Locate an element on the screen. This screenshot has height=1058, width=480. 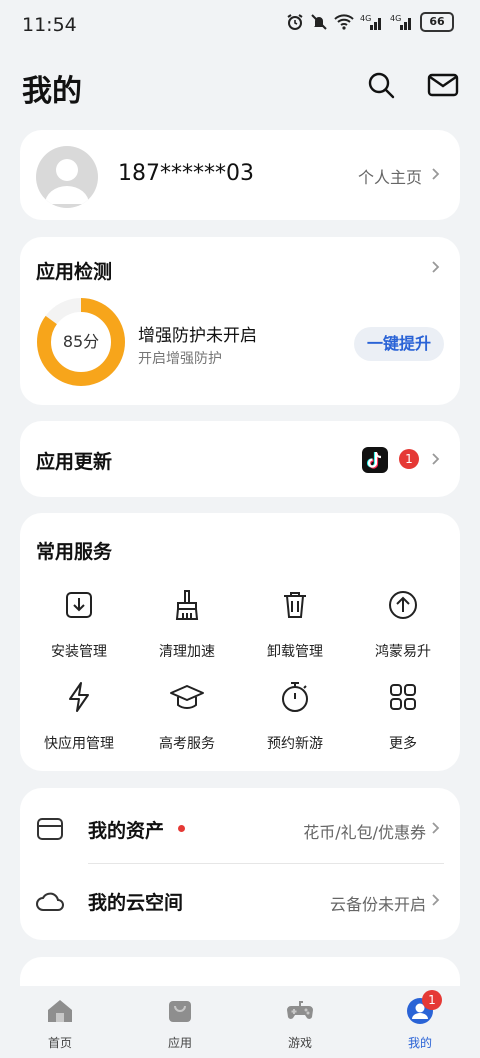
cloud-icon is located at coordinates (50, 901).